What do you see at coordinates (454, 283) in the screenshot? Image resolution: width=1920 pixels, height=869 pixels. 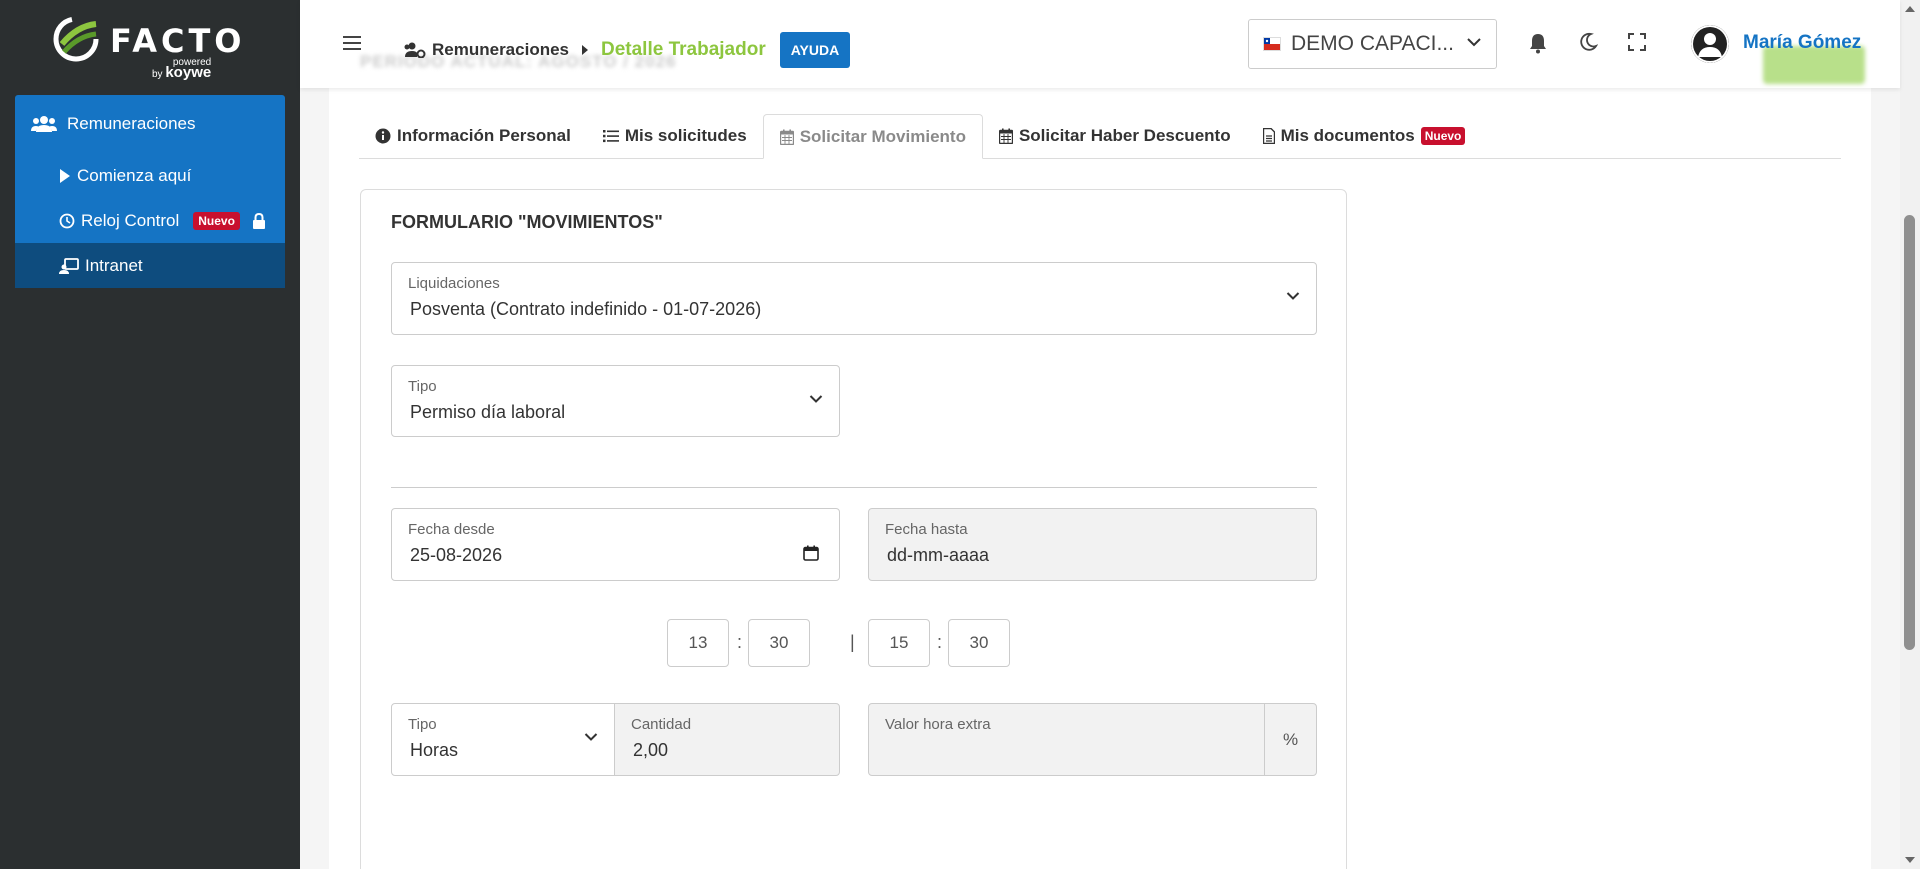 I see `field-label: Liquidaciones` at bounding box center [454, 283].